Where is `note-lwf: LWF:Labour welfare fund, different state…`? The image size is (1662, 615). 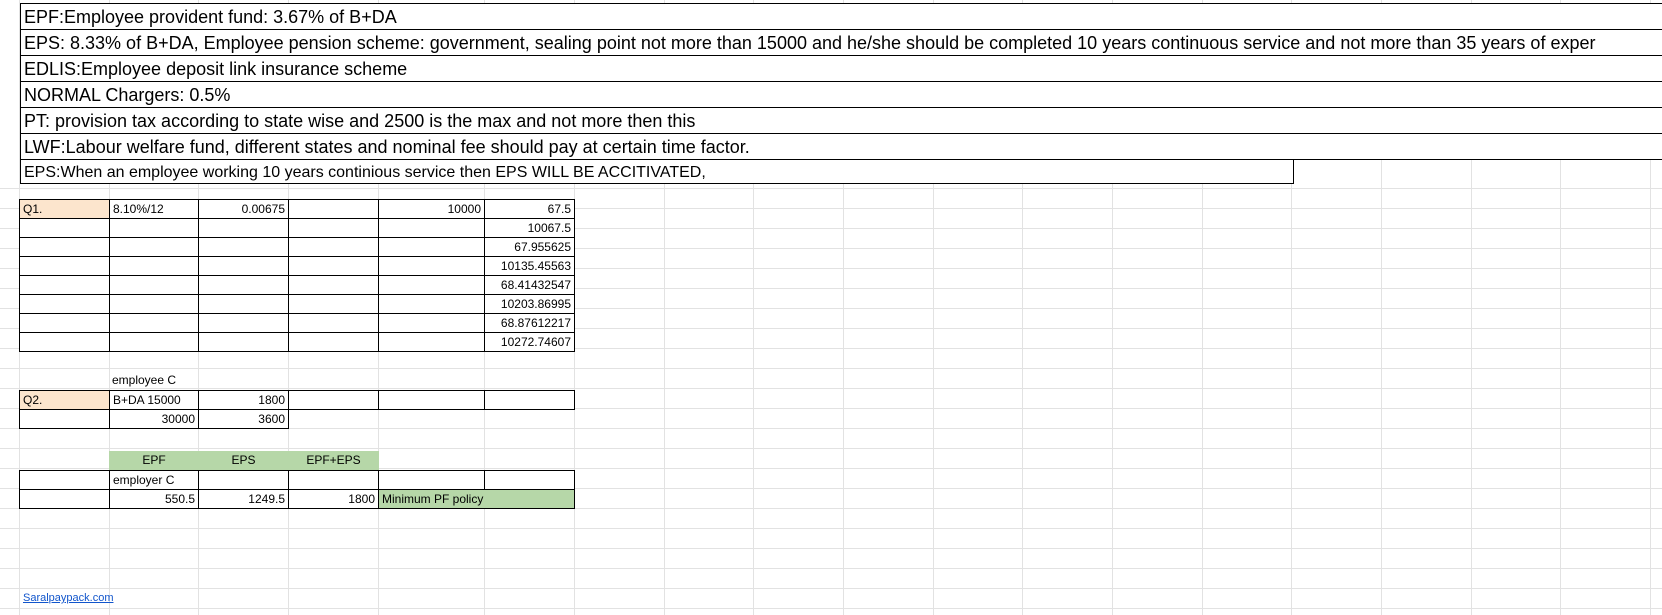
note-lwf: LWF:Labour welfare fund, different state… is located at coordinates (841, 146).